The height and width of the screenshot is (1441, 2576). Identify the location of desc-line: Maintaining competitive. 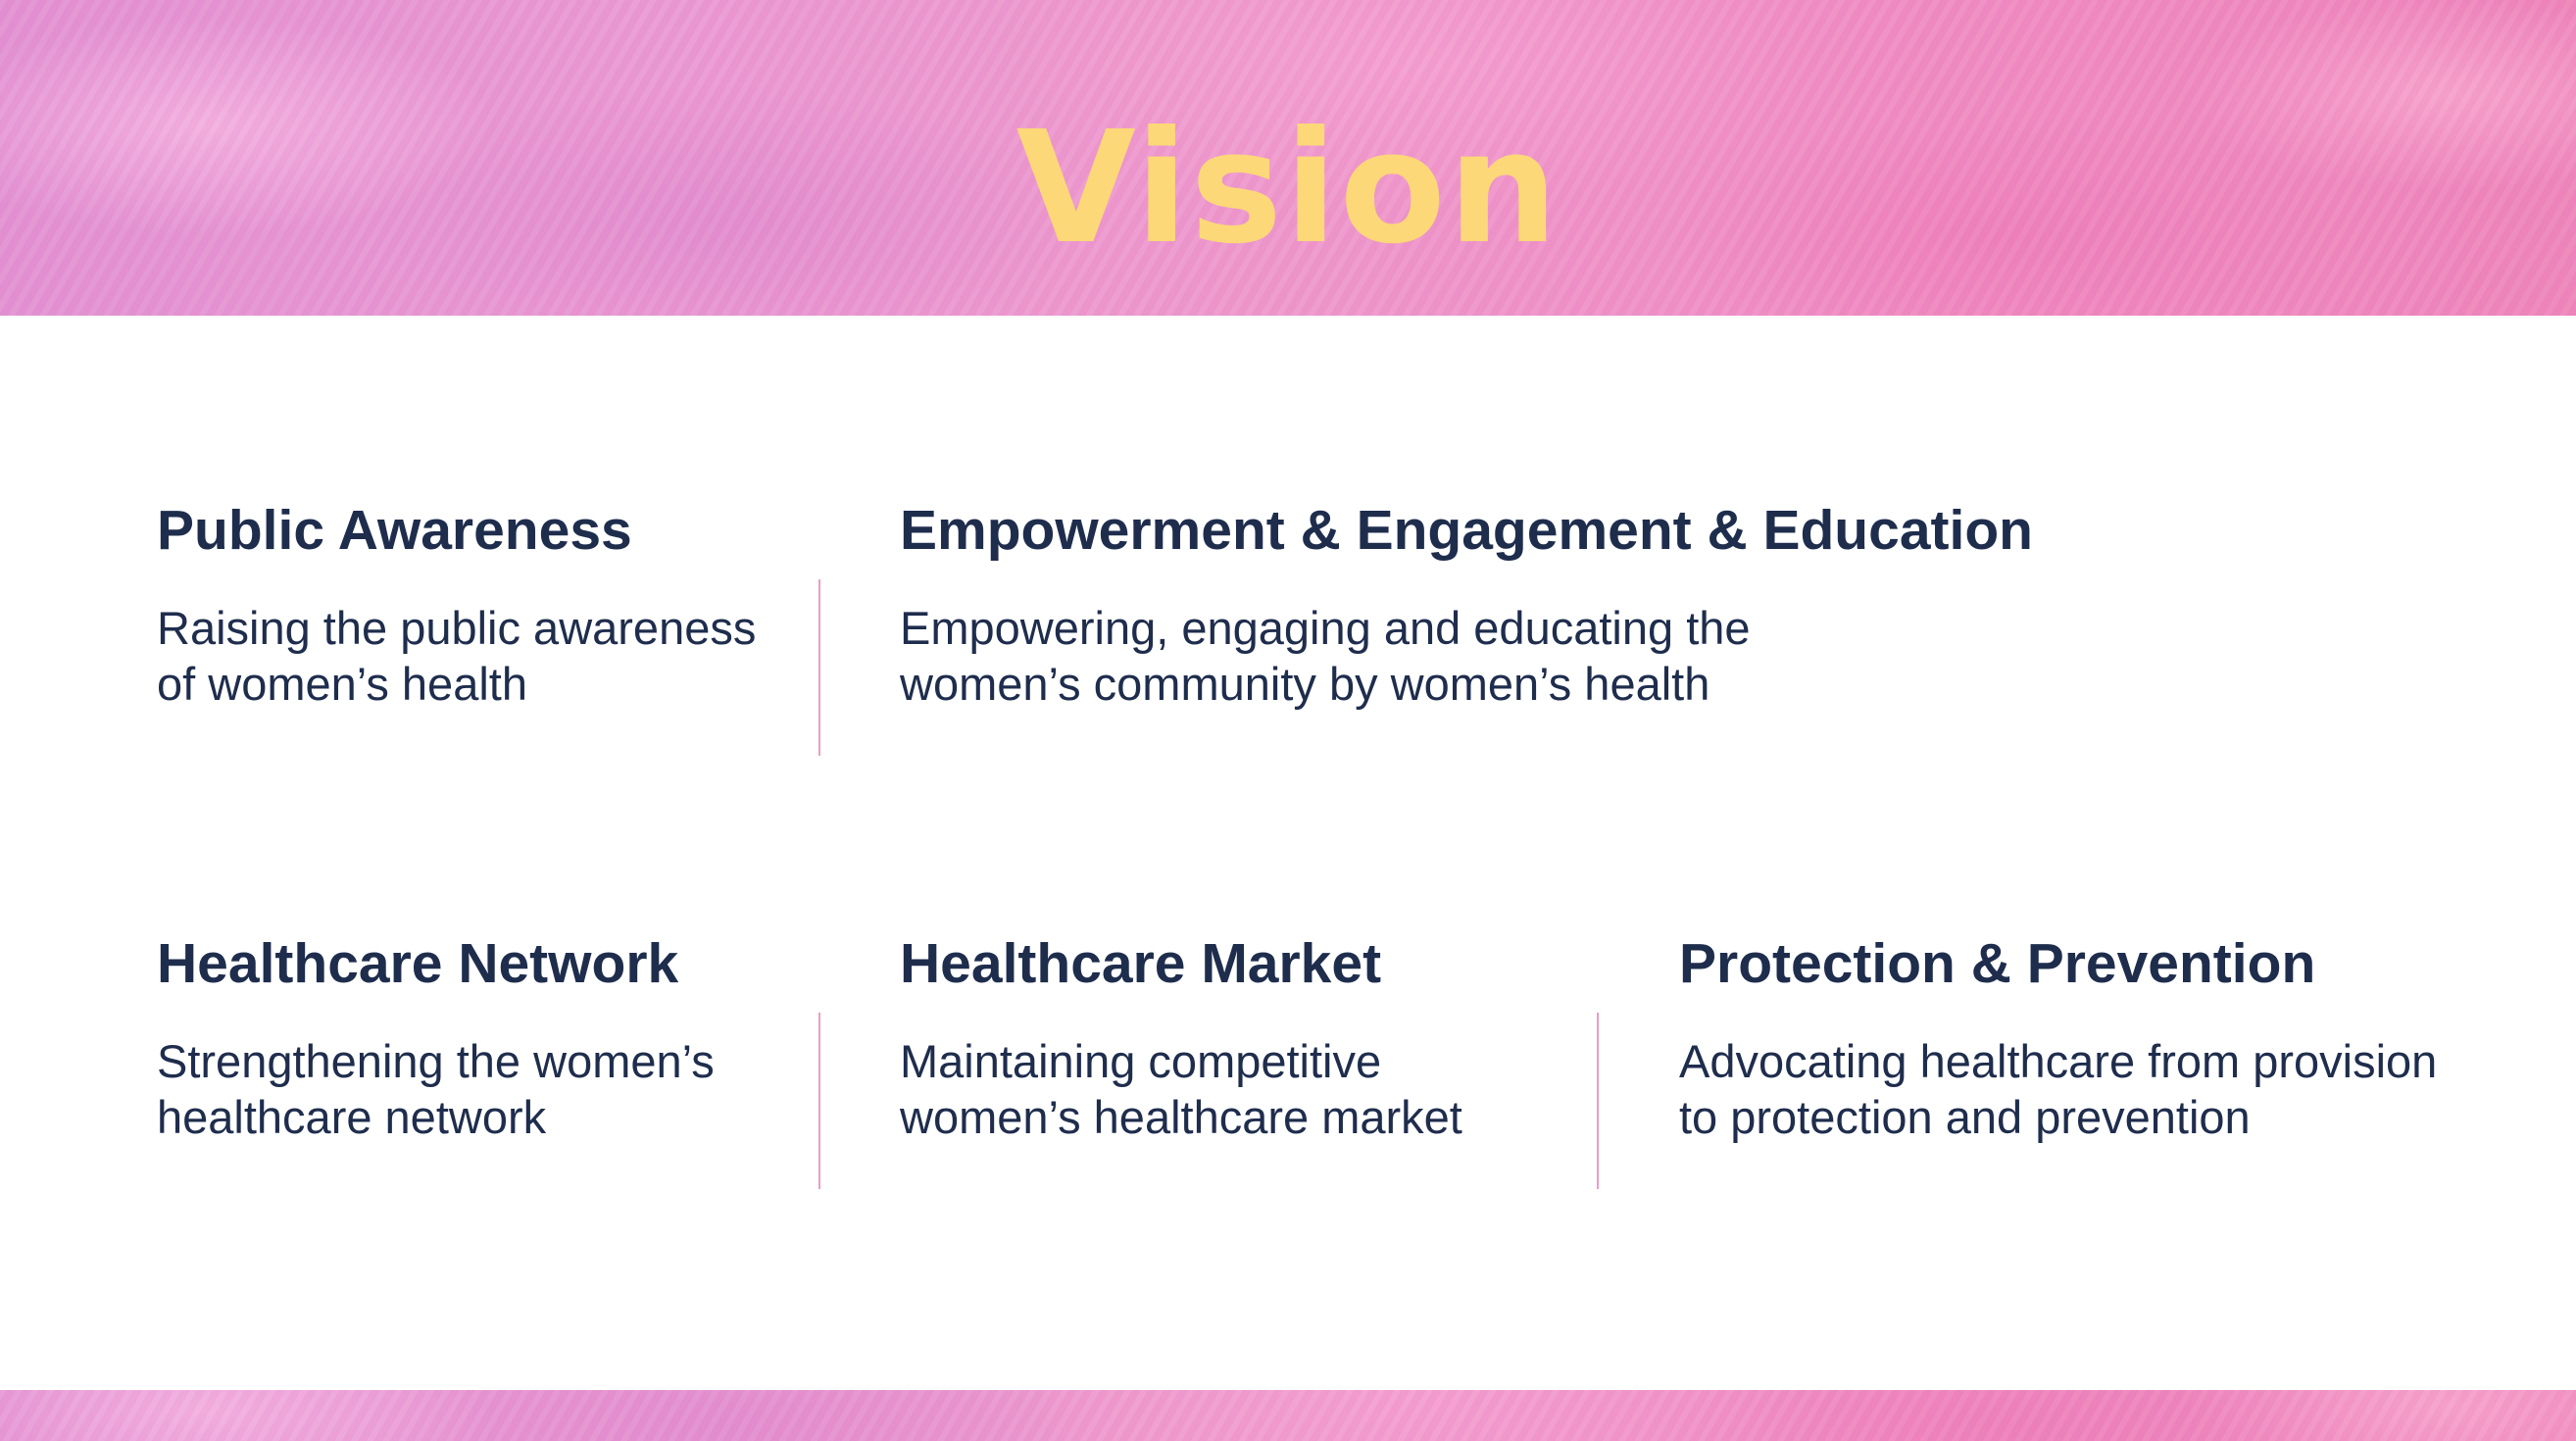
(1141, 1061).